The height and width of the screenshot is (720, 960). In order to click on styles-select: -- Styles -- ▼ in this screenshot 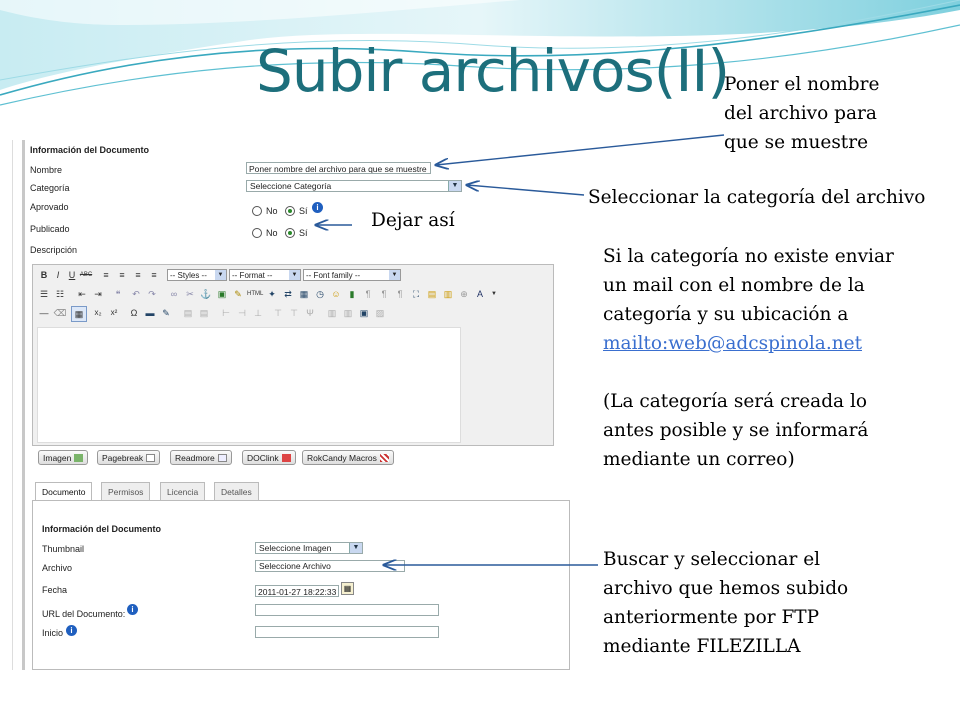, I will do `click(197, 275)`.